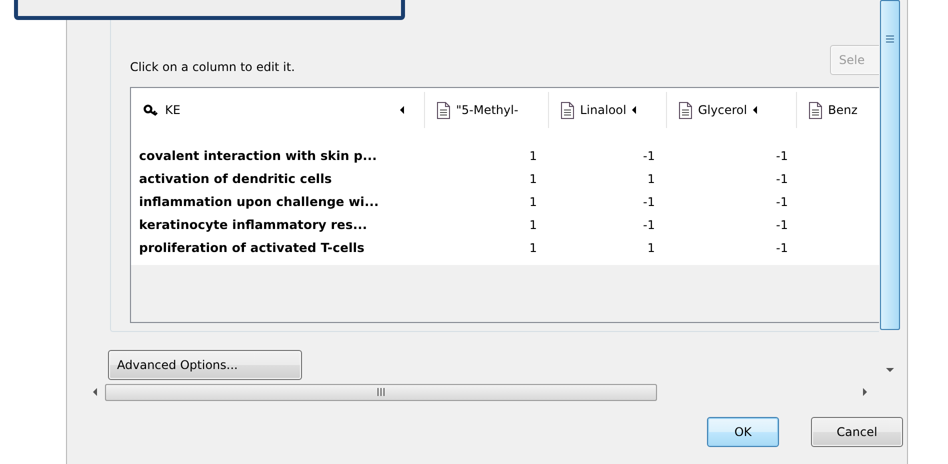  I want to click on table-cell-text: proliferation of activated T-cells, so click(252, 247).